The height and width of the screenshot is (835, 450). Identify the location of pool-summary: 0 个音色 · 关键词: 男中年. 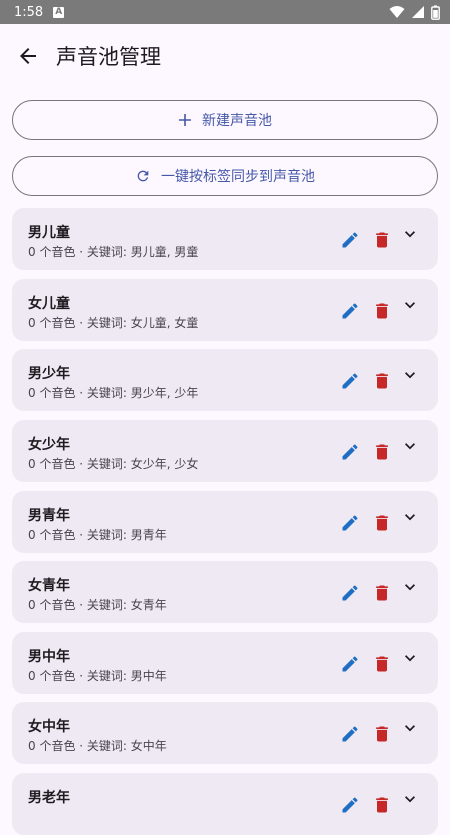
(97, 676).